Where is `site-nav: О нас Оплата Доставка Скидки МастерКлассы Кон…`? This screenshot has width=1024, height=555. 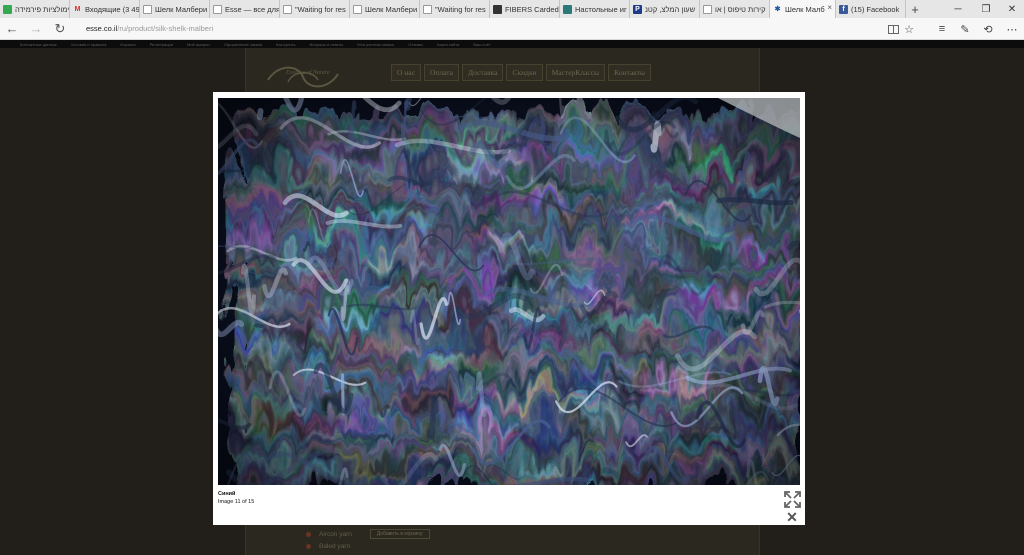 site-nav: О нас Оплата Доставка Скидки МастерКлассы Кон… is located at coordinates (521, 72).